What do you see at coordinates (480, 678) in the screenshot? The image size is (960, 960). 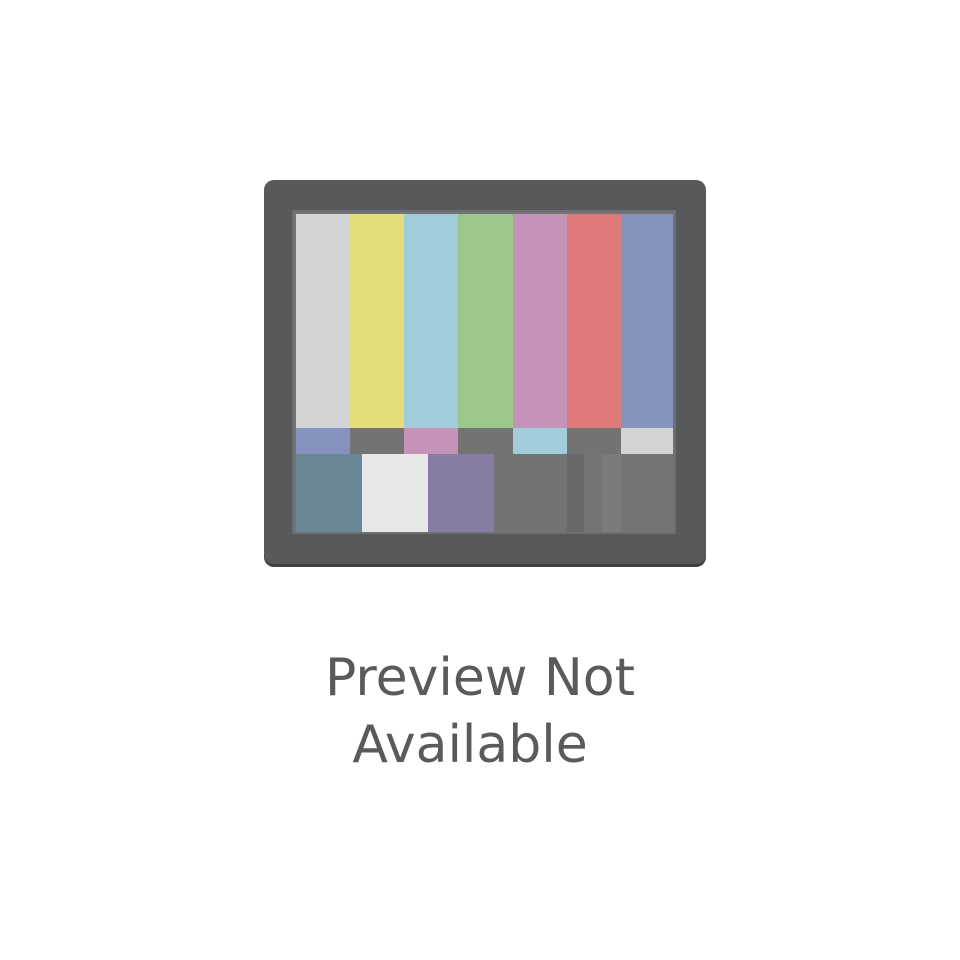 I see `preview-message-line1: Preview Not` at bounding box center [480, 678].